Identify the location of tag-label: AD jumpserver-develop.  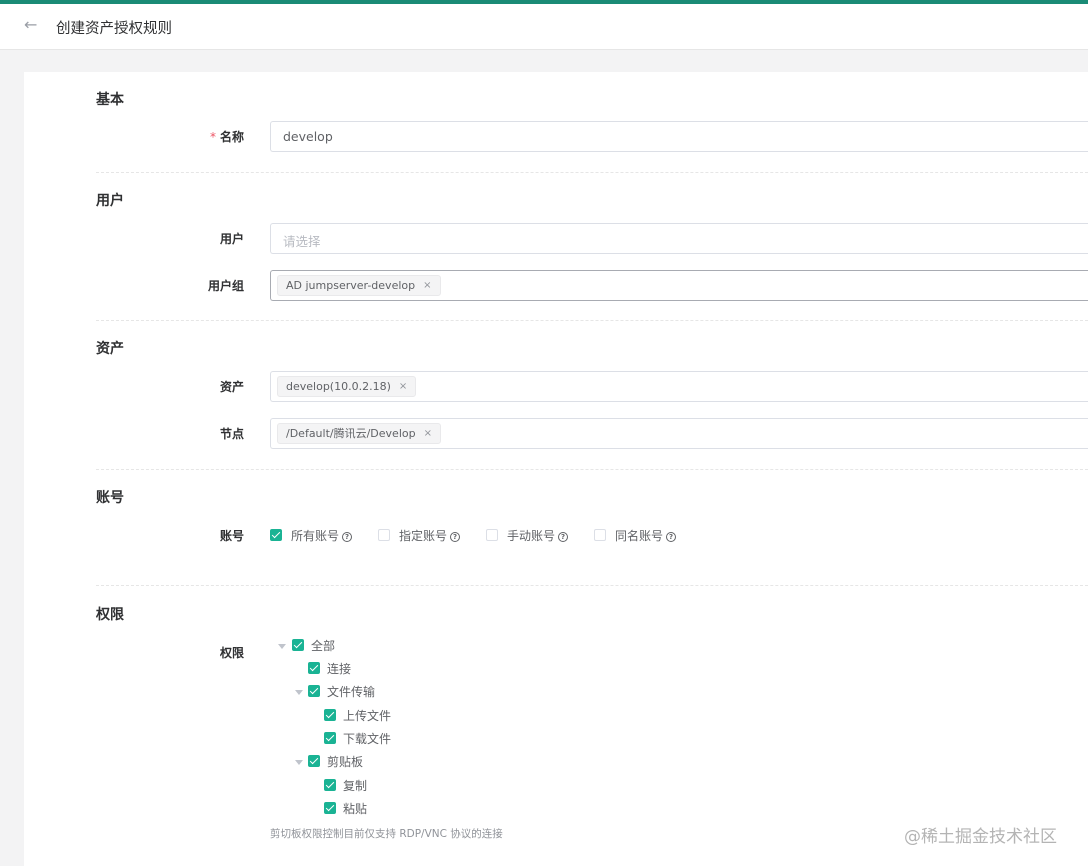
(351, 285).